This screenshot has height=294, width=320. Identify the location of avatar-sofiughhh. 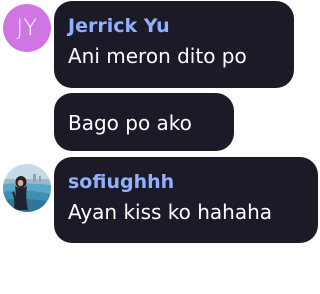
(27, 188).